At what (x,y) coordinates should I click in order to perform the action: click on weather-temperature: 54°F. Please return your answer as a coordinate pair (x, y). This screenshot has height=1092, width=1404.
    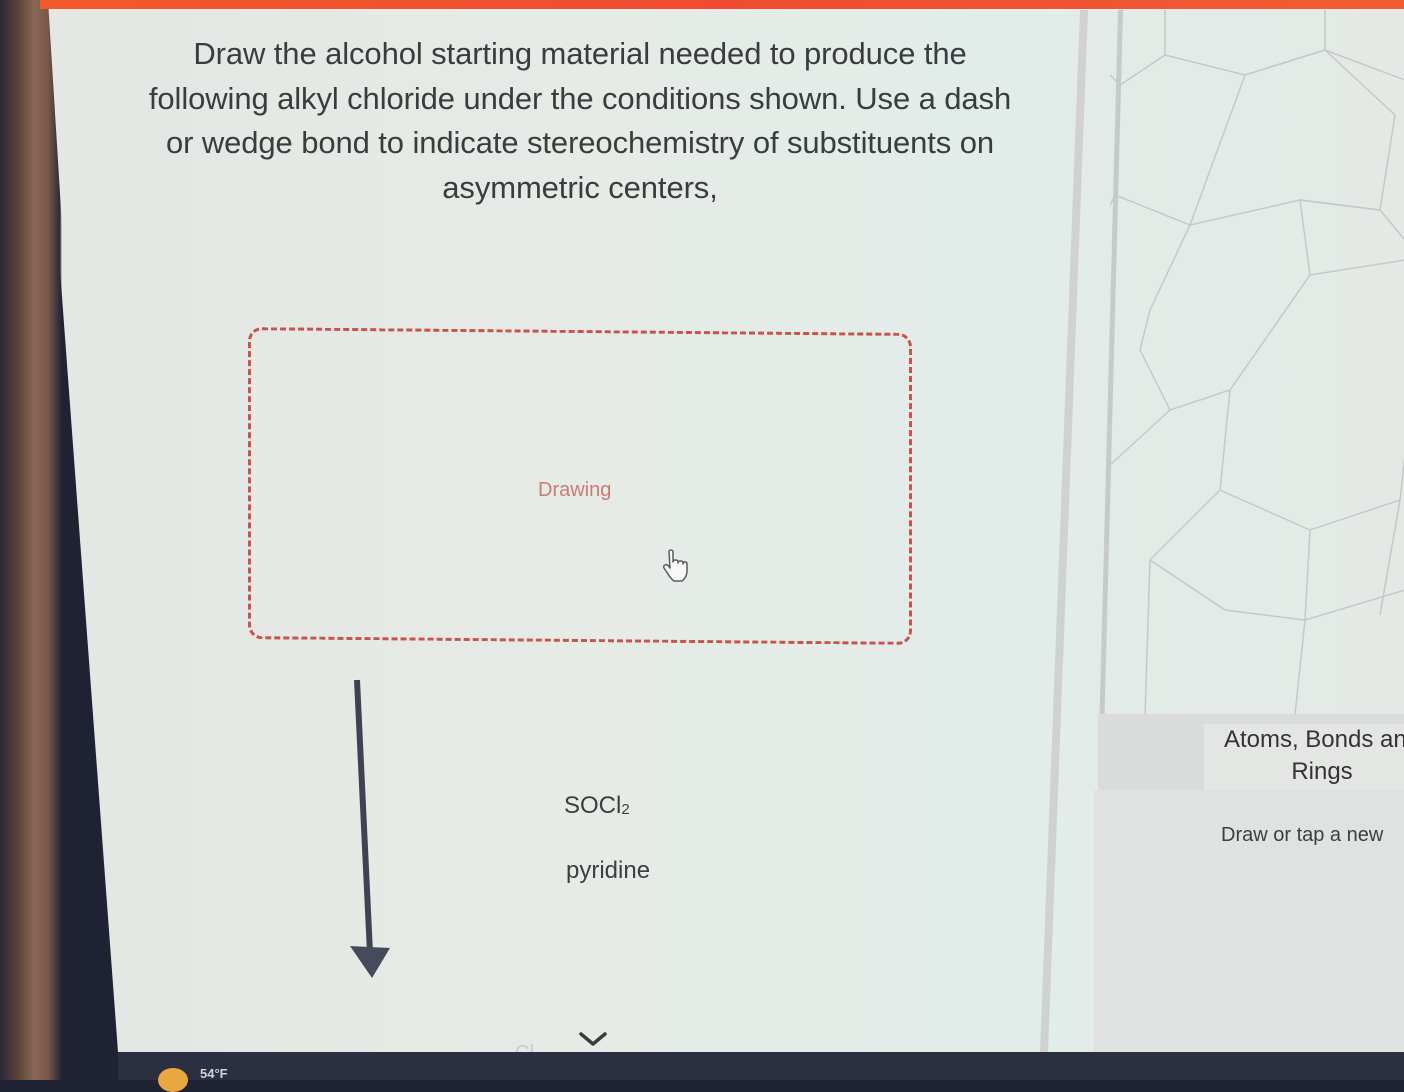
    Looking at the image, I should click on (214, 1073).